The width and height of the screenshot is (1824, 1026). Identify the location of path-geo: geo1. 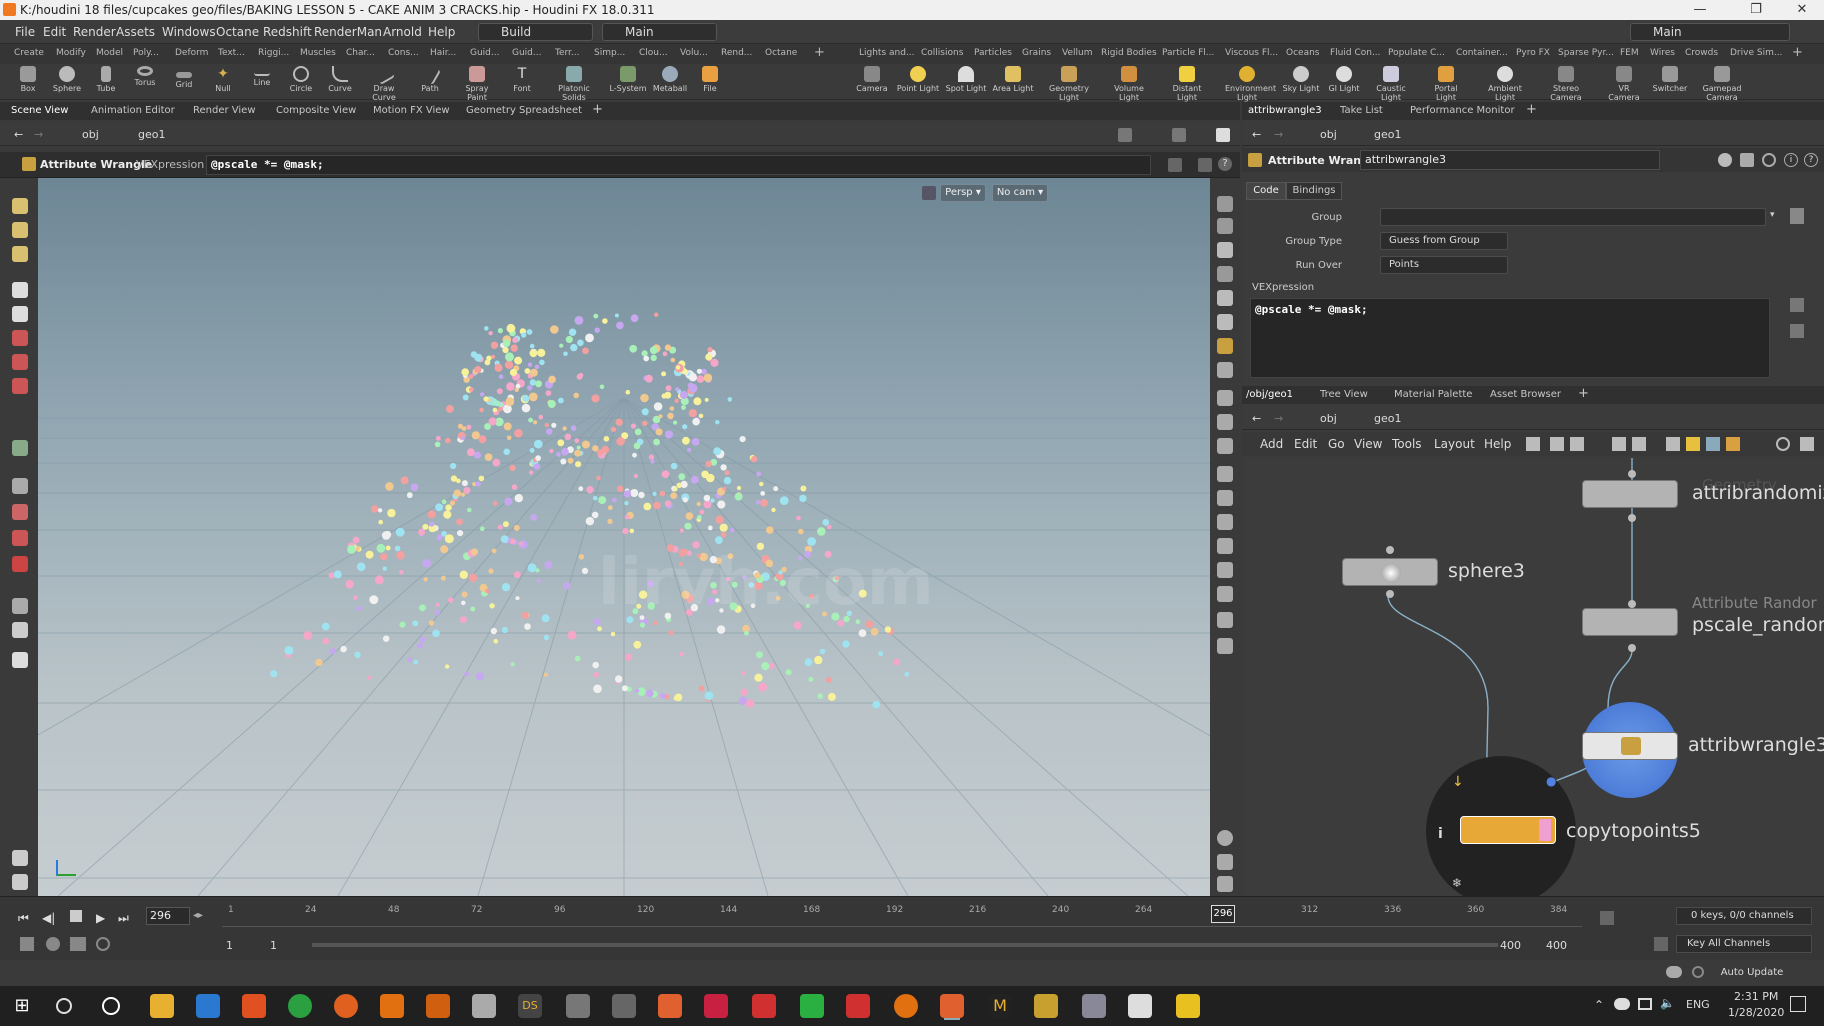
(151, 134).